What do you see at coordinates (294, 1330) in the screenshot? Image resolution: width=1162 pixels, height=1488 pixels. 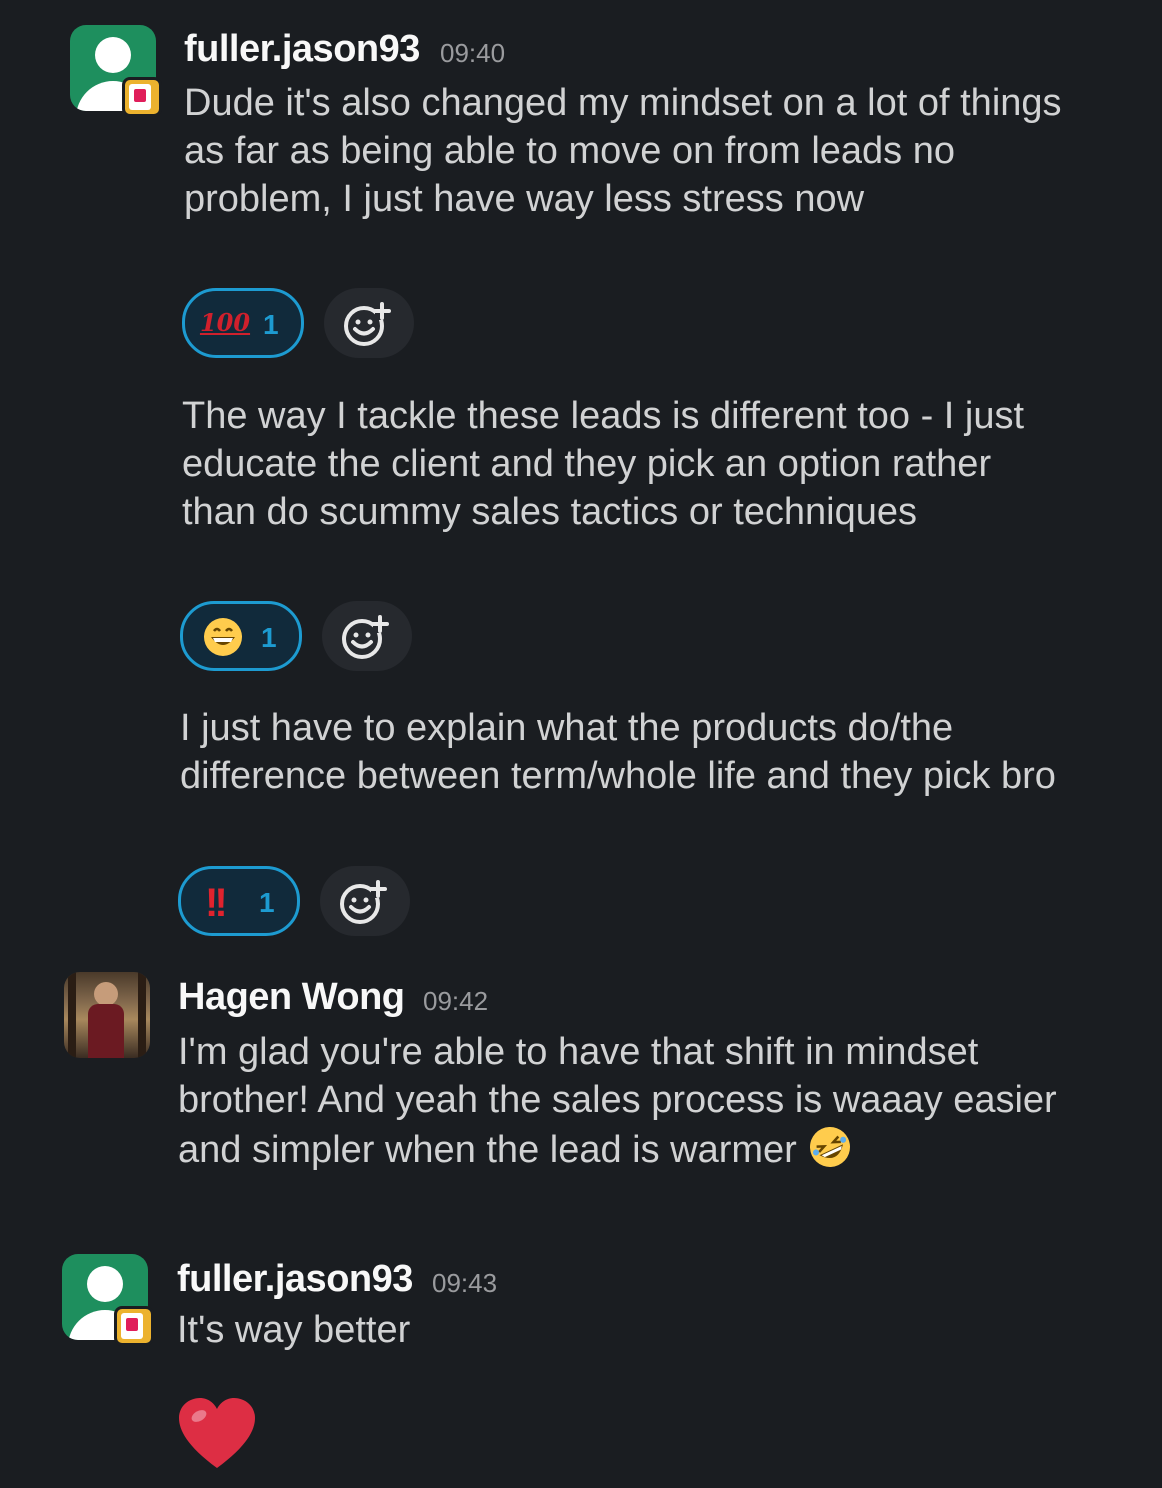 I see `message-text: It's way better` at bounding box center [294, 1330].